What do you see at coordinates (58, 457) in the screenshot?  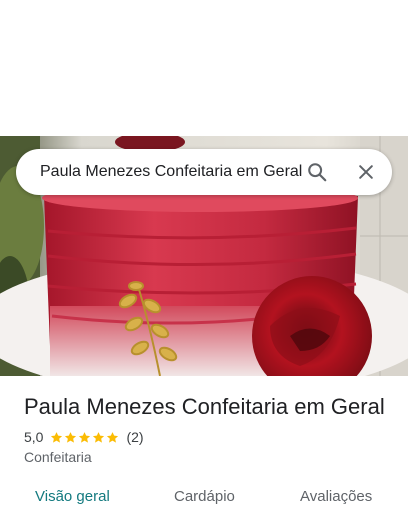 I see `place-category: Confeitaria` at bounding box center [58, 457].